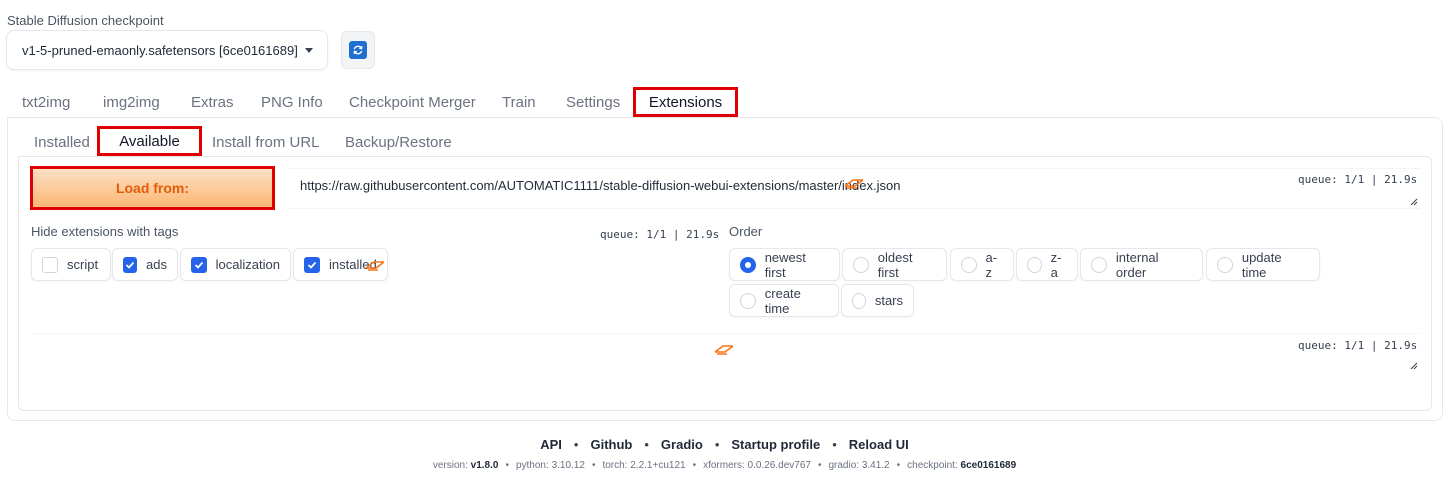 The image size is (1449, 484). What do you see at coordinates (398, 143) in the screenshot?
I see `tab-backup-restore: Backup/Restore` at bounding box center [398, 143].